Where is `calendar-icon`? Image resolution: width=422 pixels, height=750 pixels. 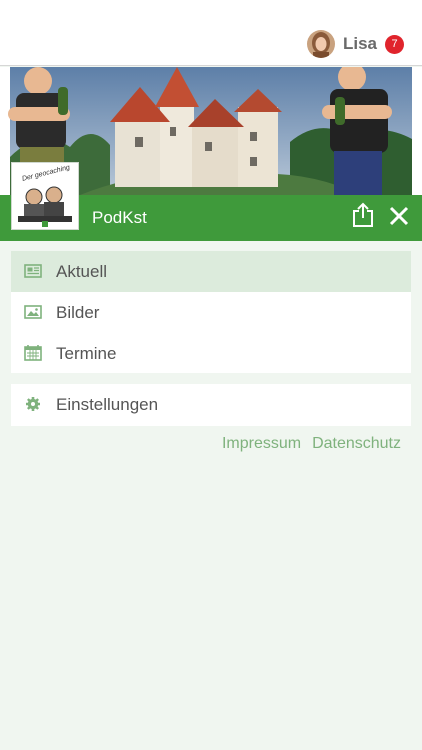
calendar-icon is located at coordinates (33, 353).